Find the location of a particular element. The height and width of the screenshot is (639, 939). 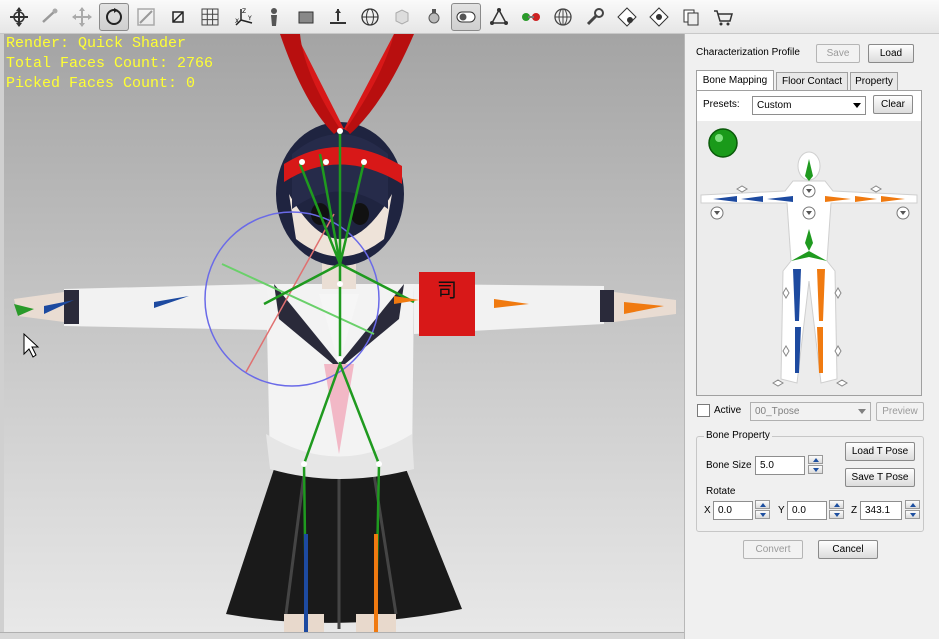

rotate-x-stepper is located at coordinates (762, 509).